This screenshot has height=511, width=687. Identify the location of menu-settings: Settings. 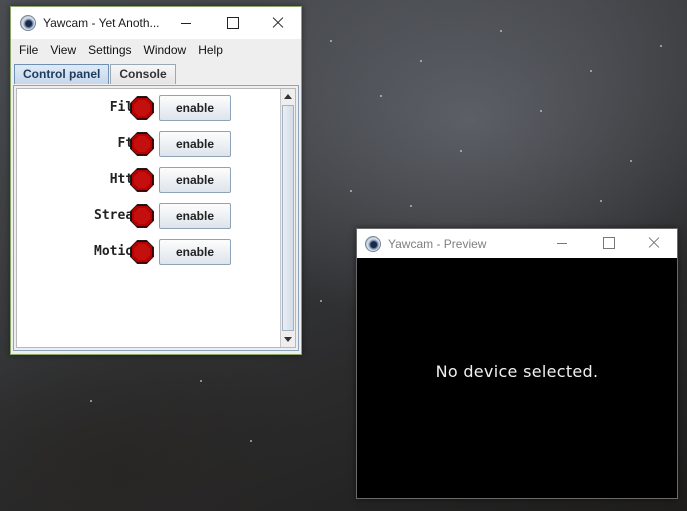
(109, 50).